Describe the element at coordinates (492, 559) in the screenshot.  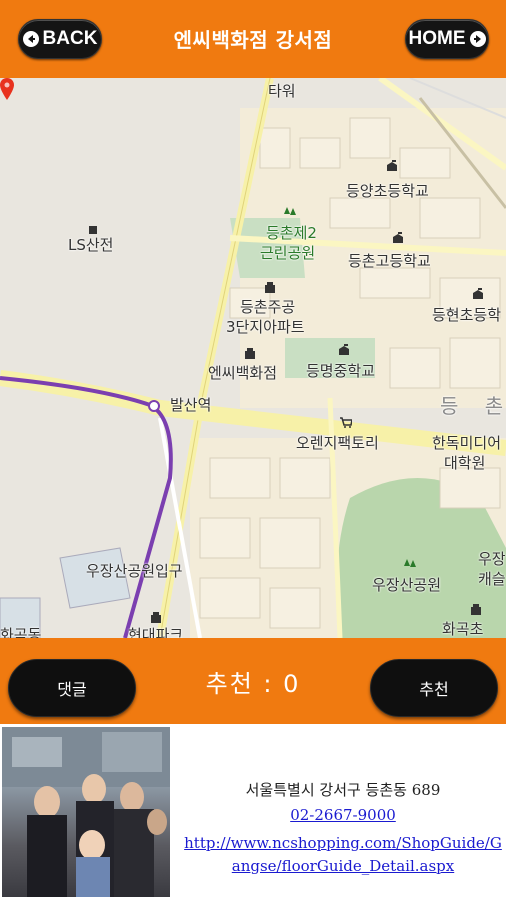
I see `map-label-ujang-right1: 우장` at that location.